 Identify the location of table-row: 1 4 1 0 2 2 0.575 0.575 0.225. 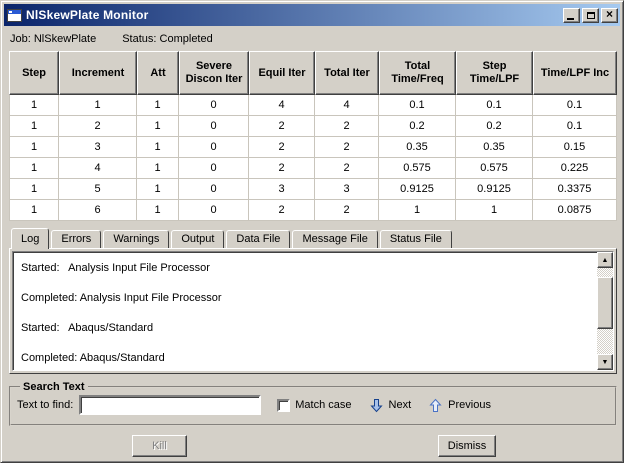
(313, 168).